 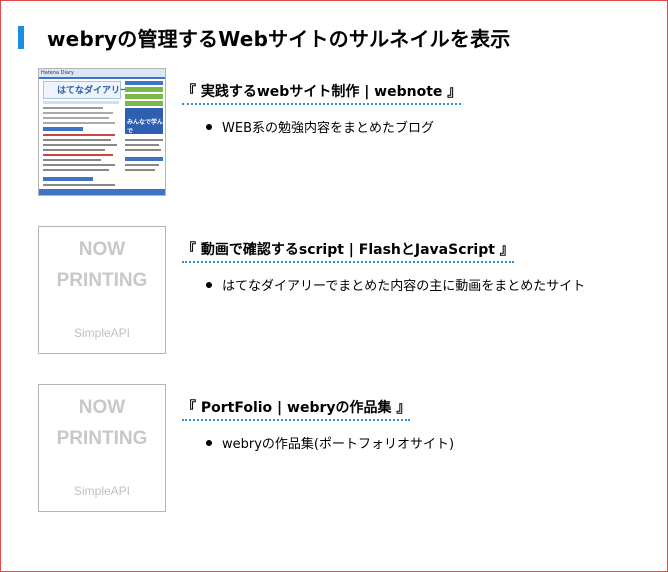 What do you see at coordinates (145, 127) in the screenshot?
I see `thumb-side-text: みんなで学んで` at bounding box center [145, 127].